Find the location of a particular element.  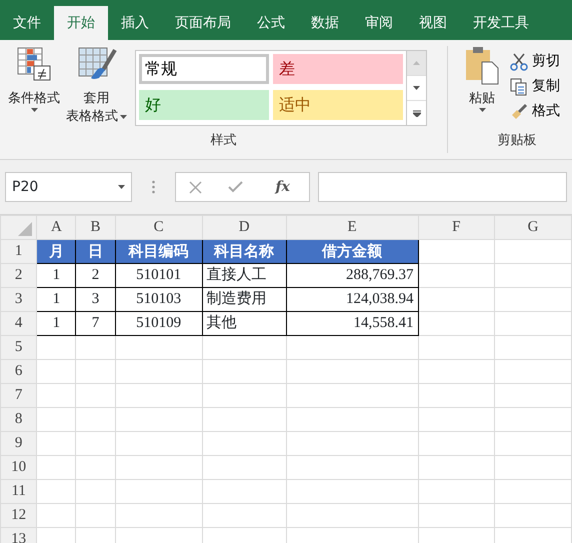

brush-icon is located at coordinates (519, 111).